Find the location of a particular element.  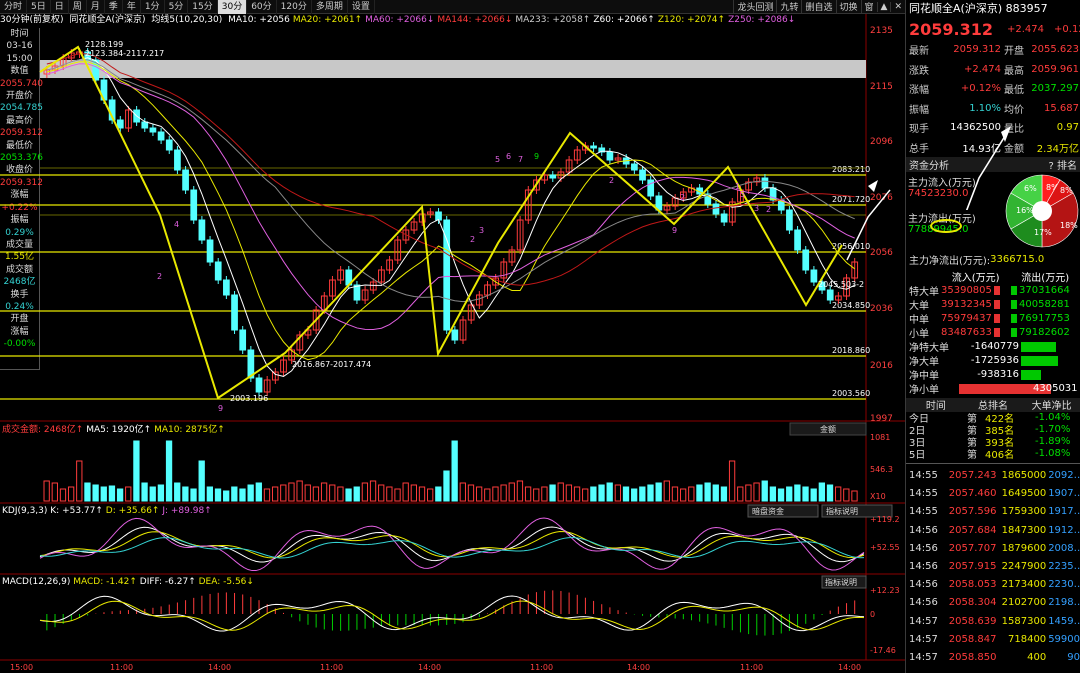

quote-value-2: 2059.961 is located at coordinates (1055, 69).